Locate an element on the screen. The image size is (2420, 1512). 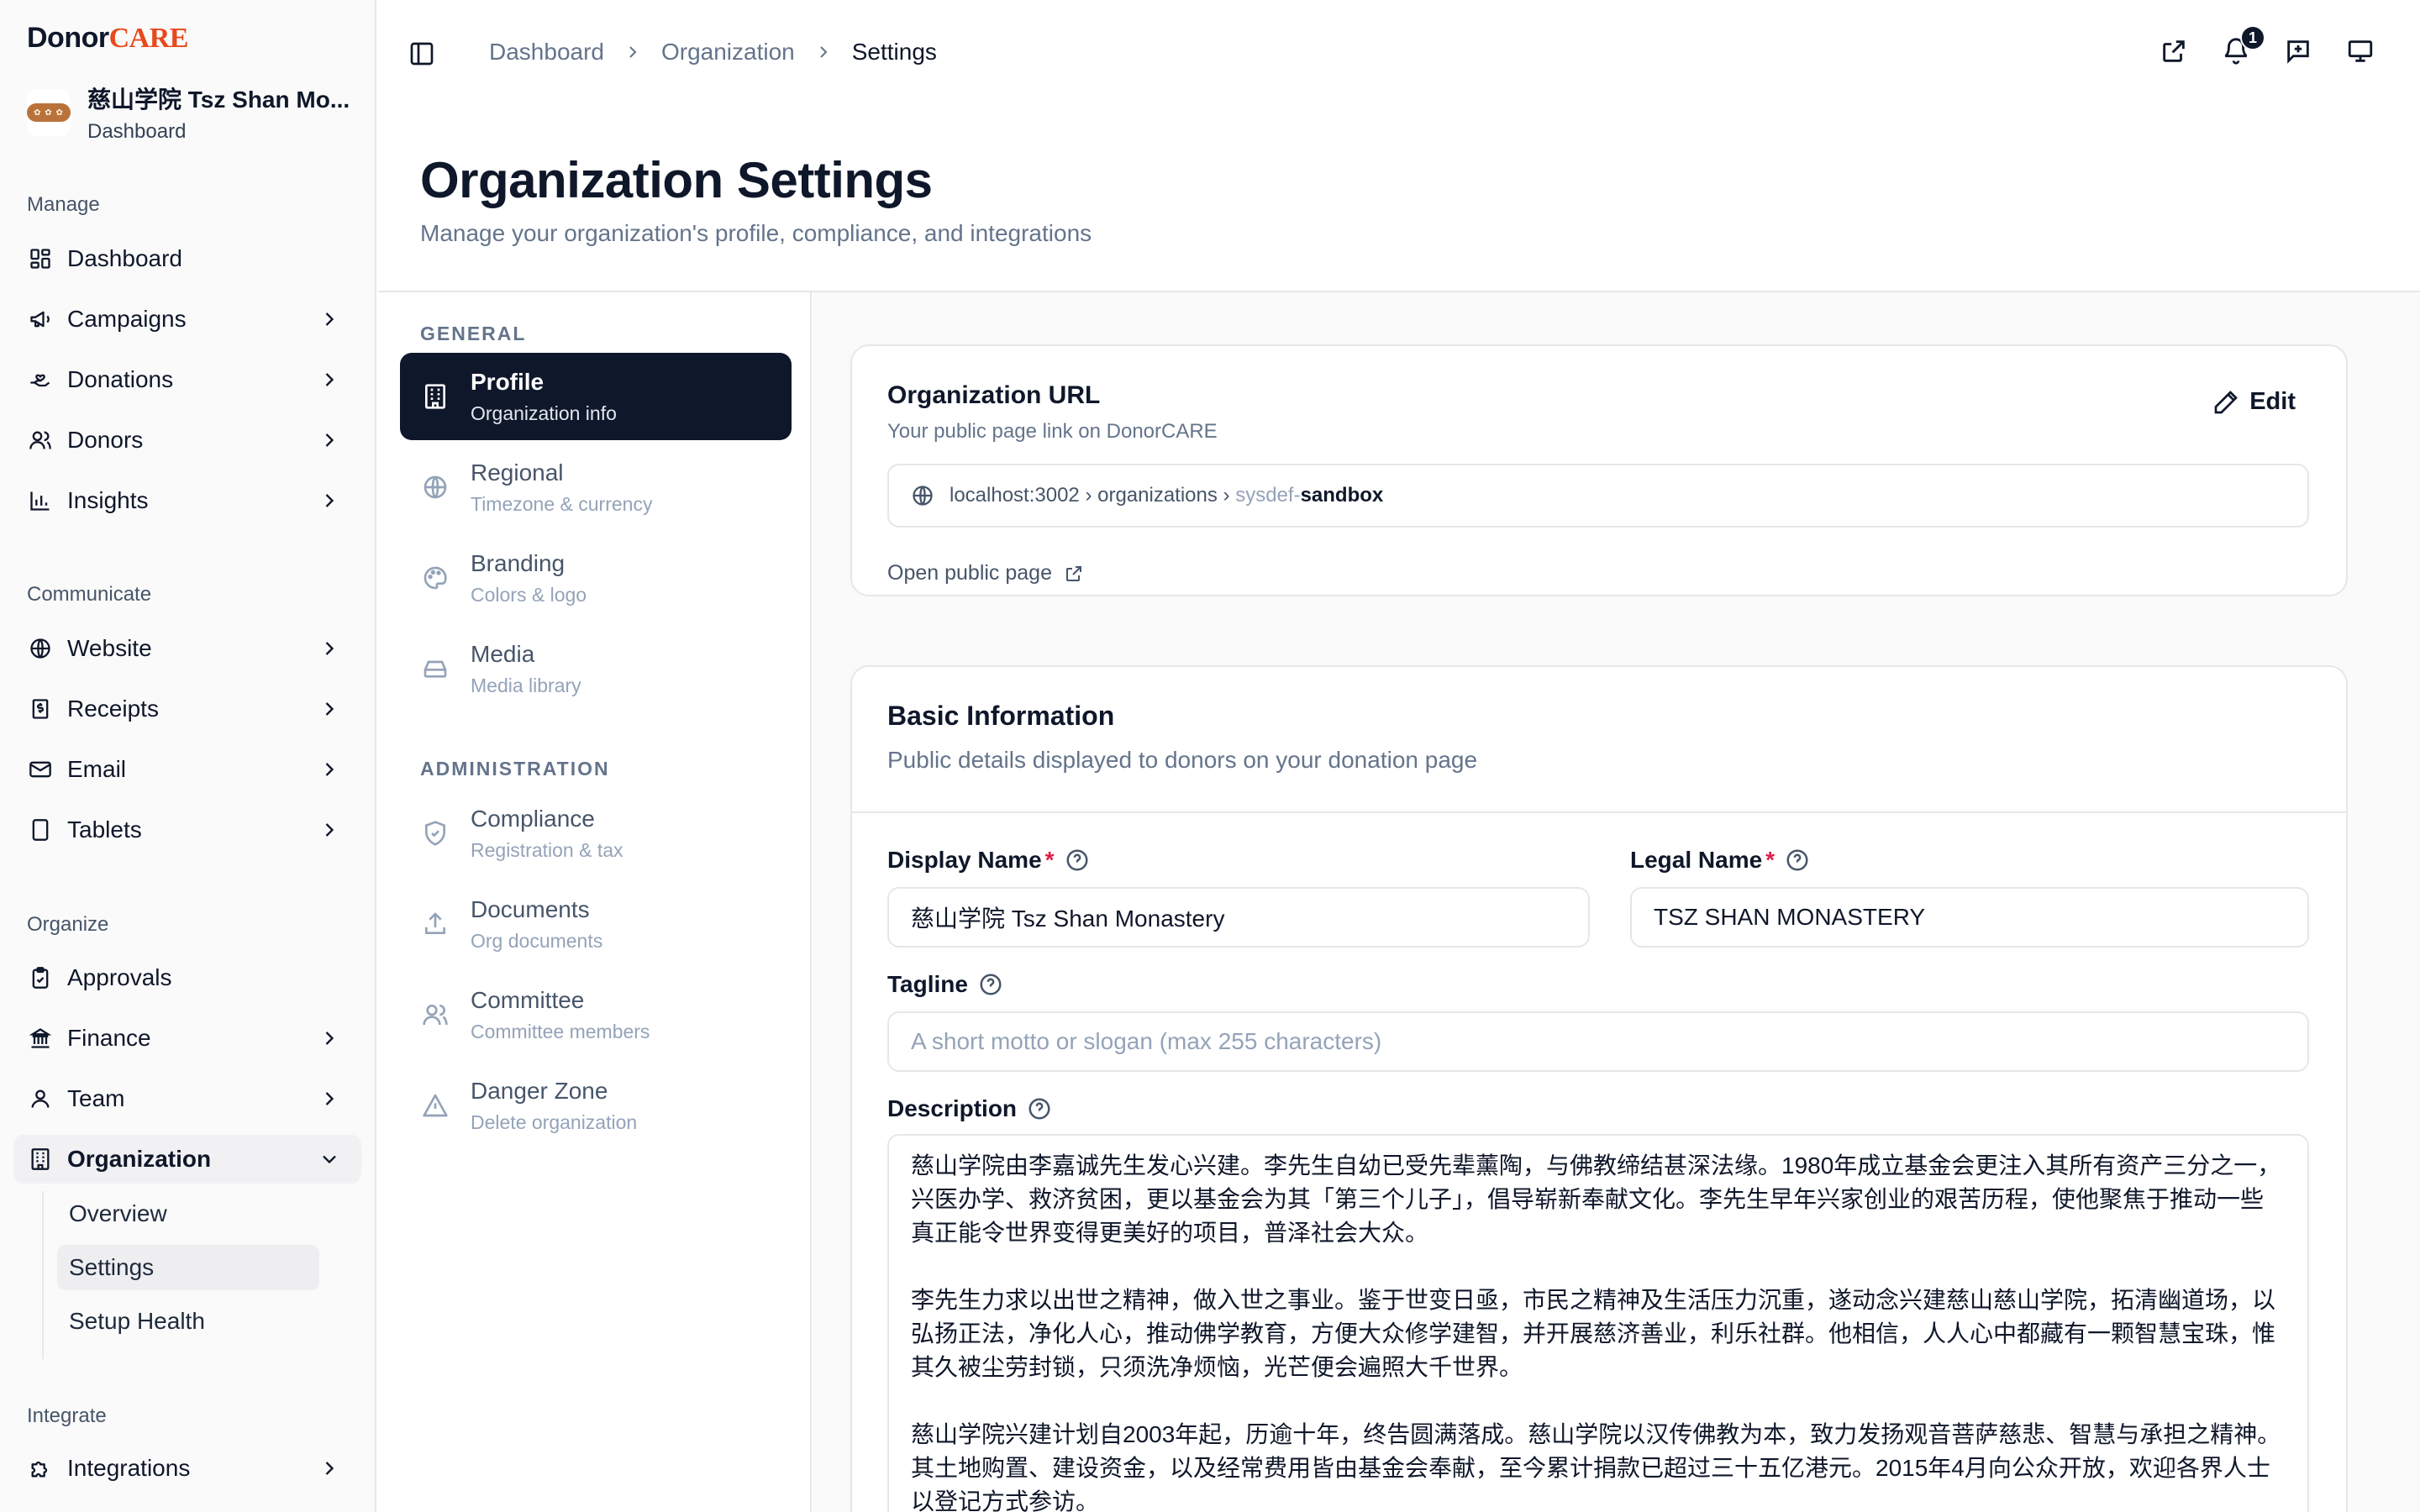
bar-chart-icon is located at coordinates (40, 500).